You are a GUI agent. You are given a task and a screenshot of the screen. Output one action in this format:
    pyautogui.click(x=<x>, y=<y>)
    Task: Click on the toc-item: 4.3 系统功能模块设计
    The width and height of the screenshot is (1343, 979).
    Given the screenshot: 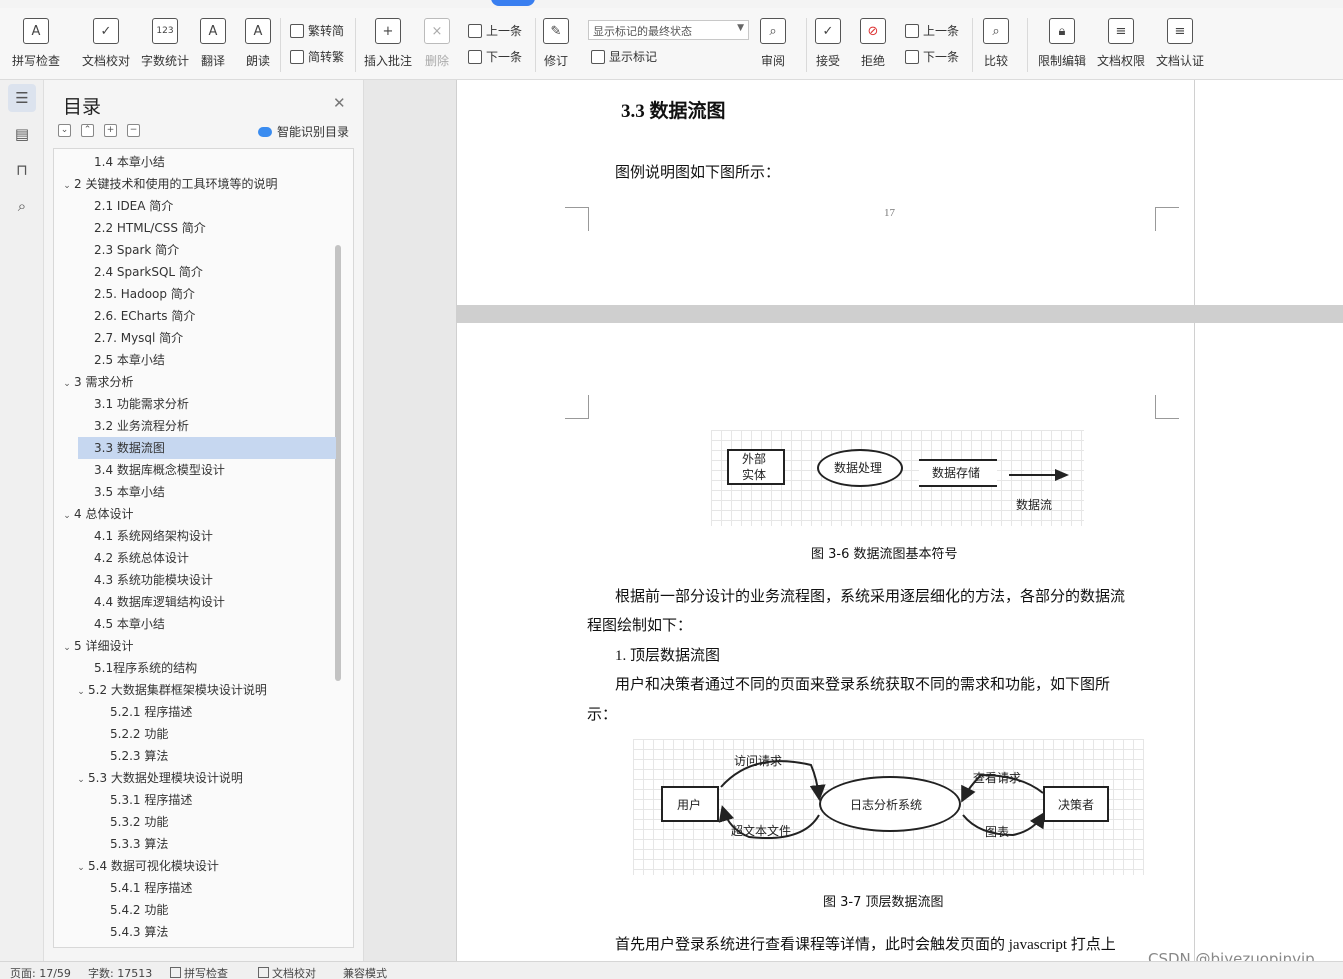 What is the action you would take?
    pyautogui.click(x=223, y=580)
    